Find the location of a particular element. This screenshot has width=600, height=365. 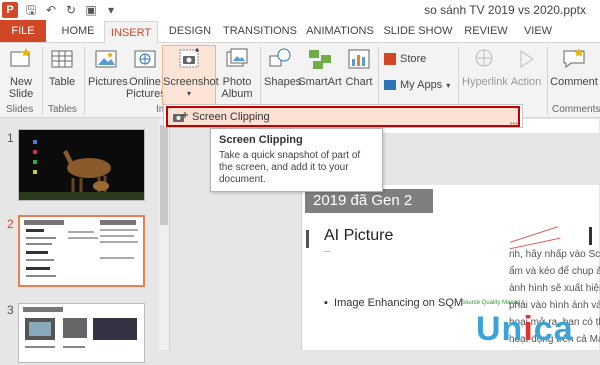

online-pictures-label-2: Pictures is located at coordinates (146, 94).